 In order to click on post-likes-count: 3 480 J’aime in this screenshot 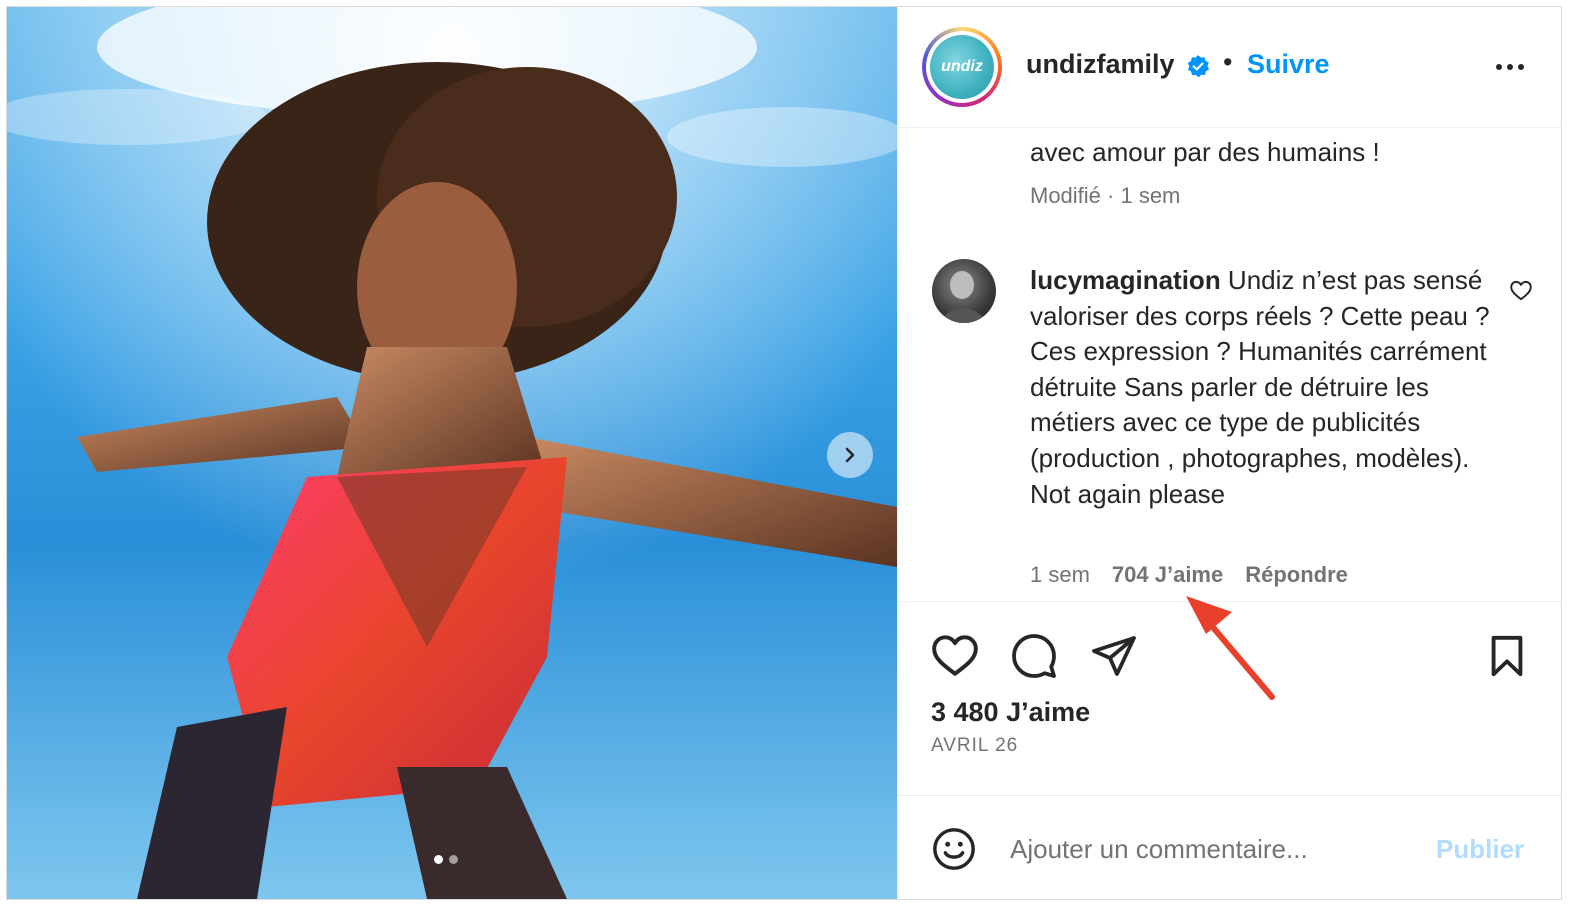, I will do `click(1010, 712)`.